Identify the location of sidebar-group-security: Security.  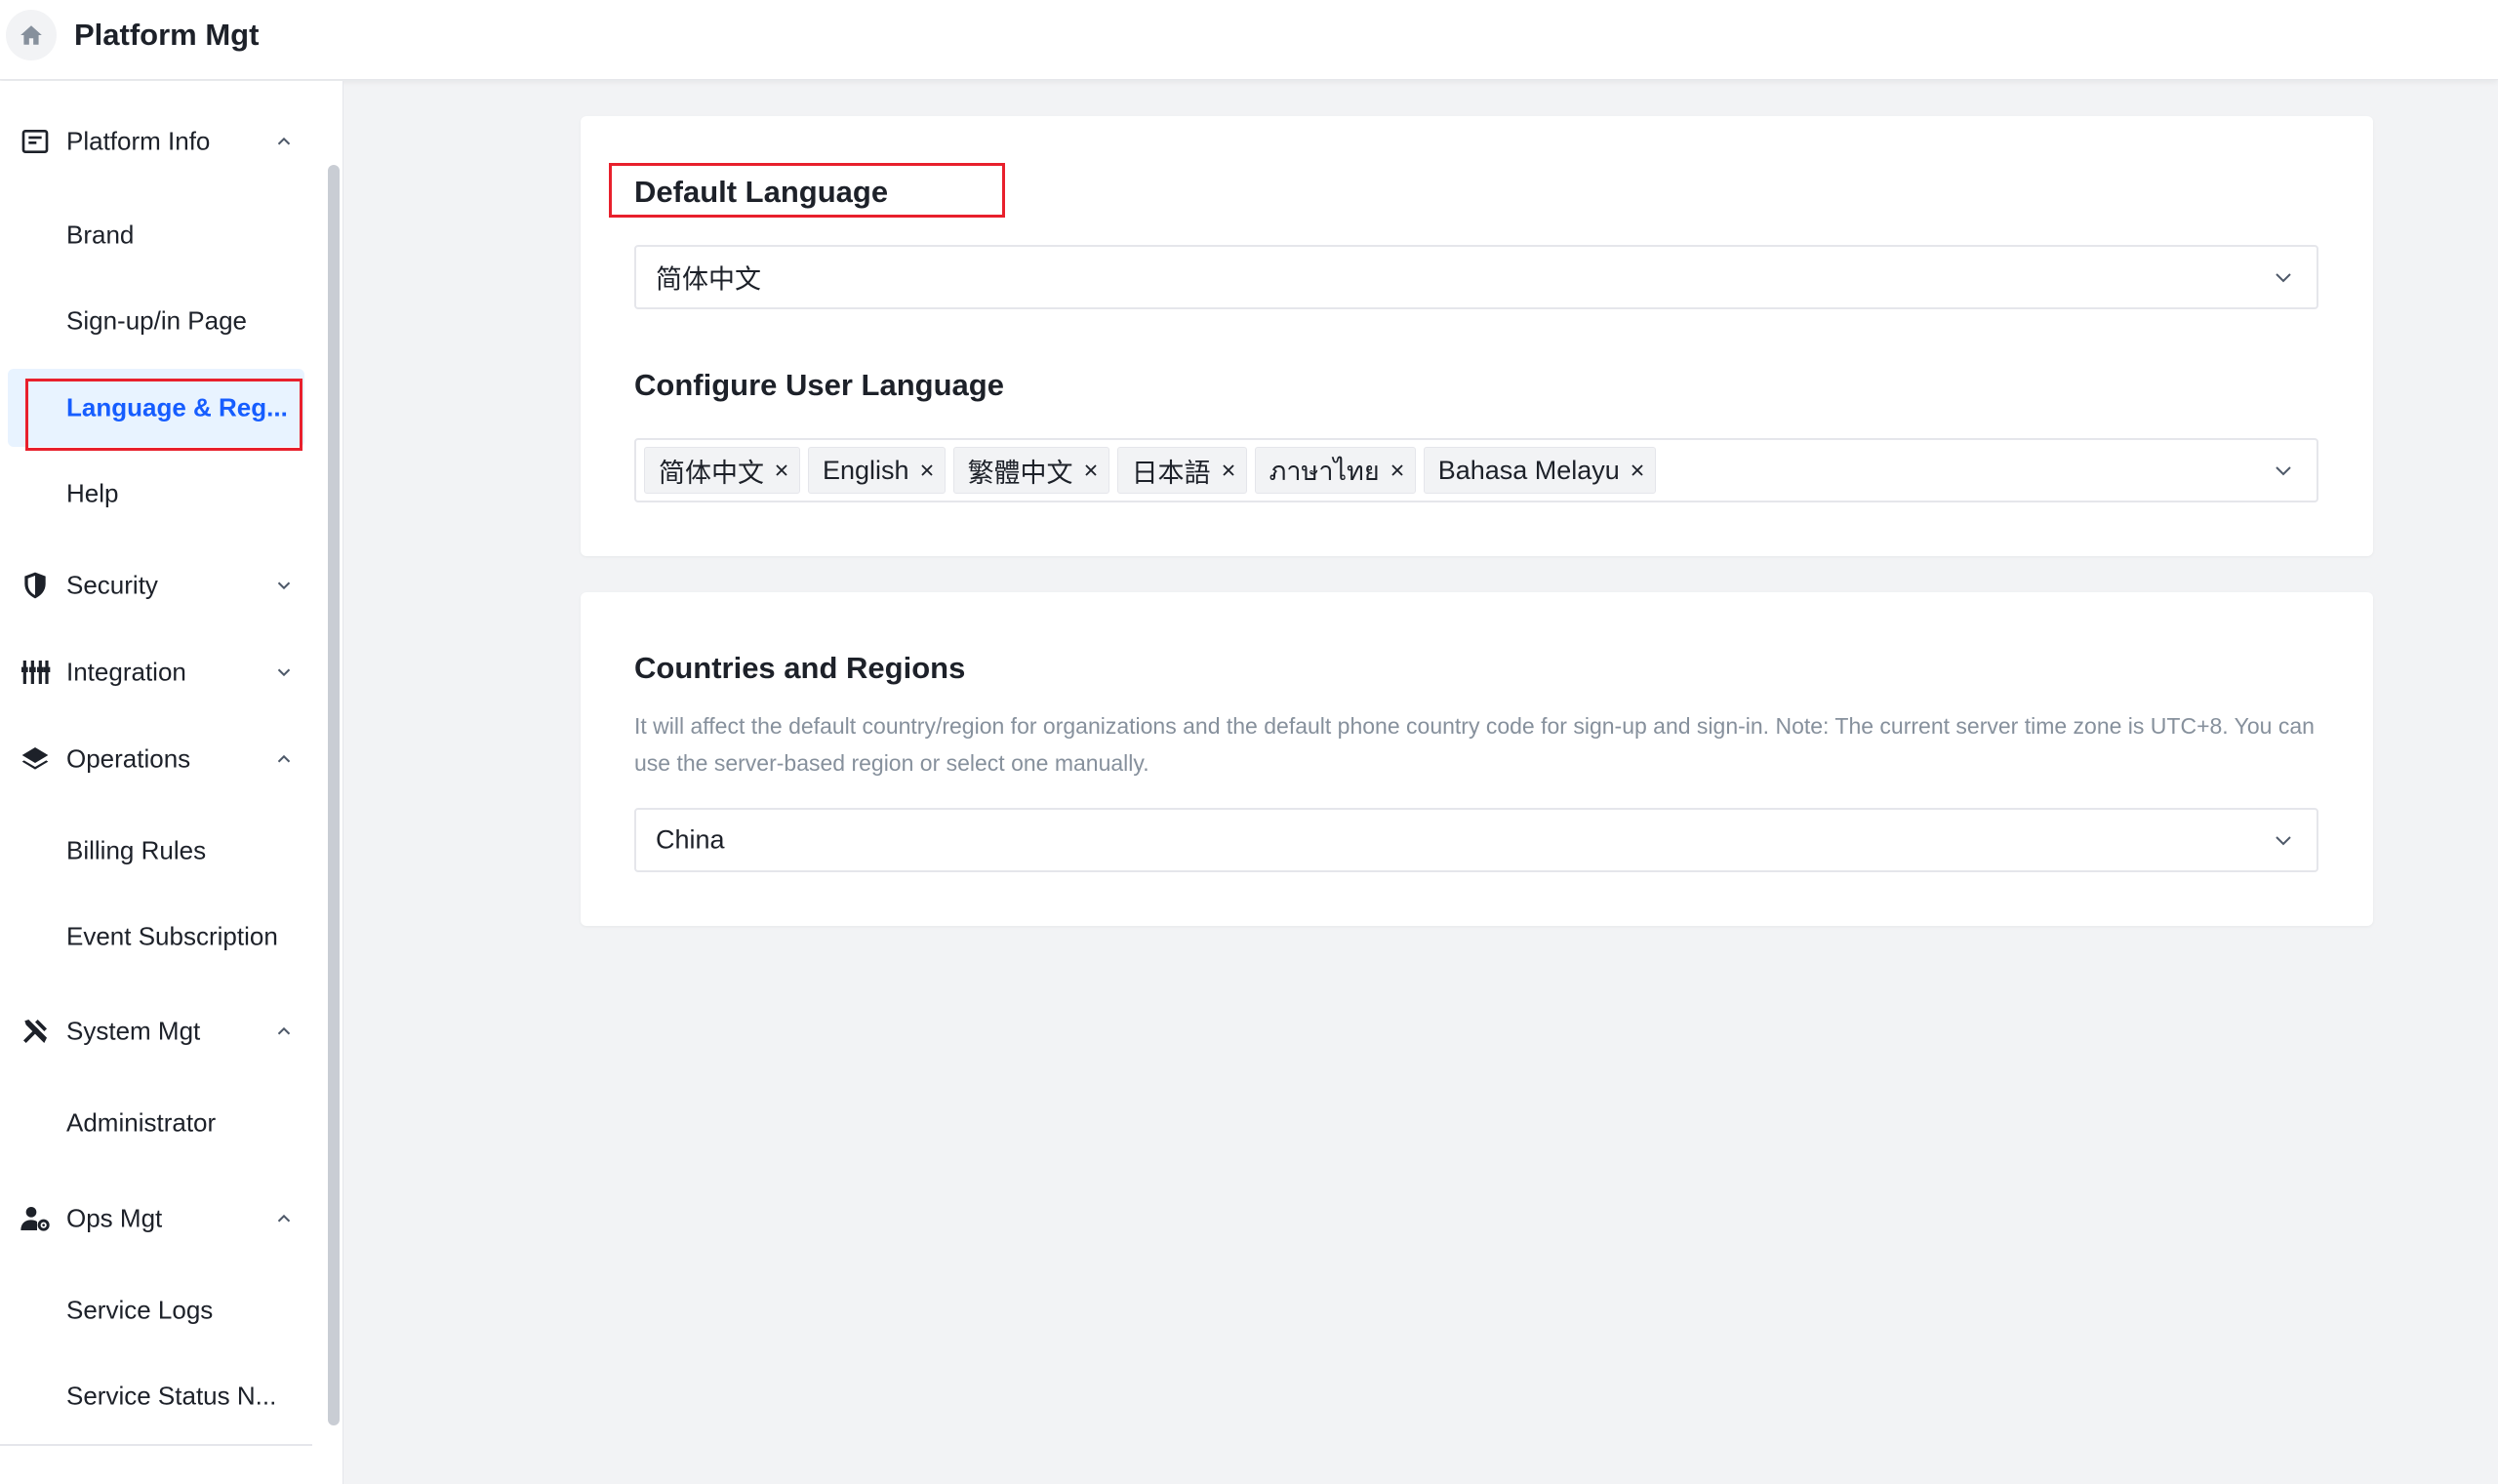
(156, 585).